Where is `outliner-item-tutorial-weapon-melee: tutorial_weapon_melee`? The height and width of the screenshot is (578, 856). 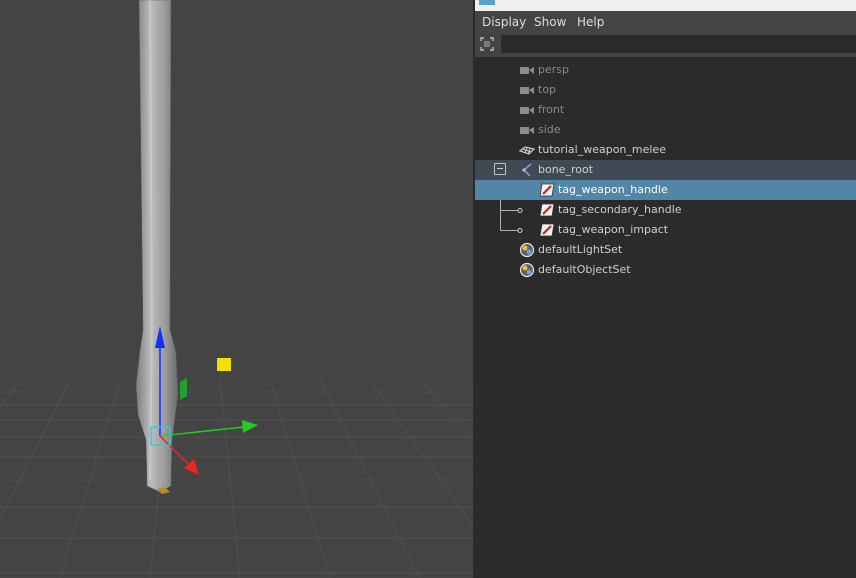
outliner-item-tutorial-weapon-melee: tutorial_weapon_melee is located at coordinates (665, 150).